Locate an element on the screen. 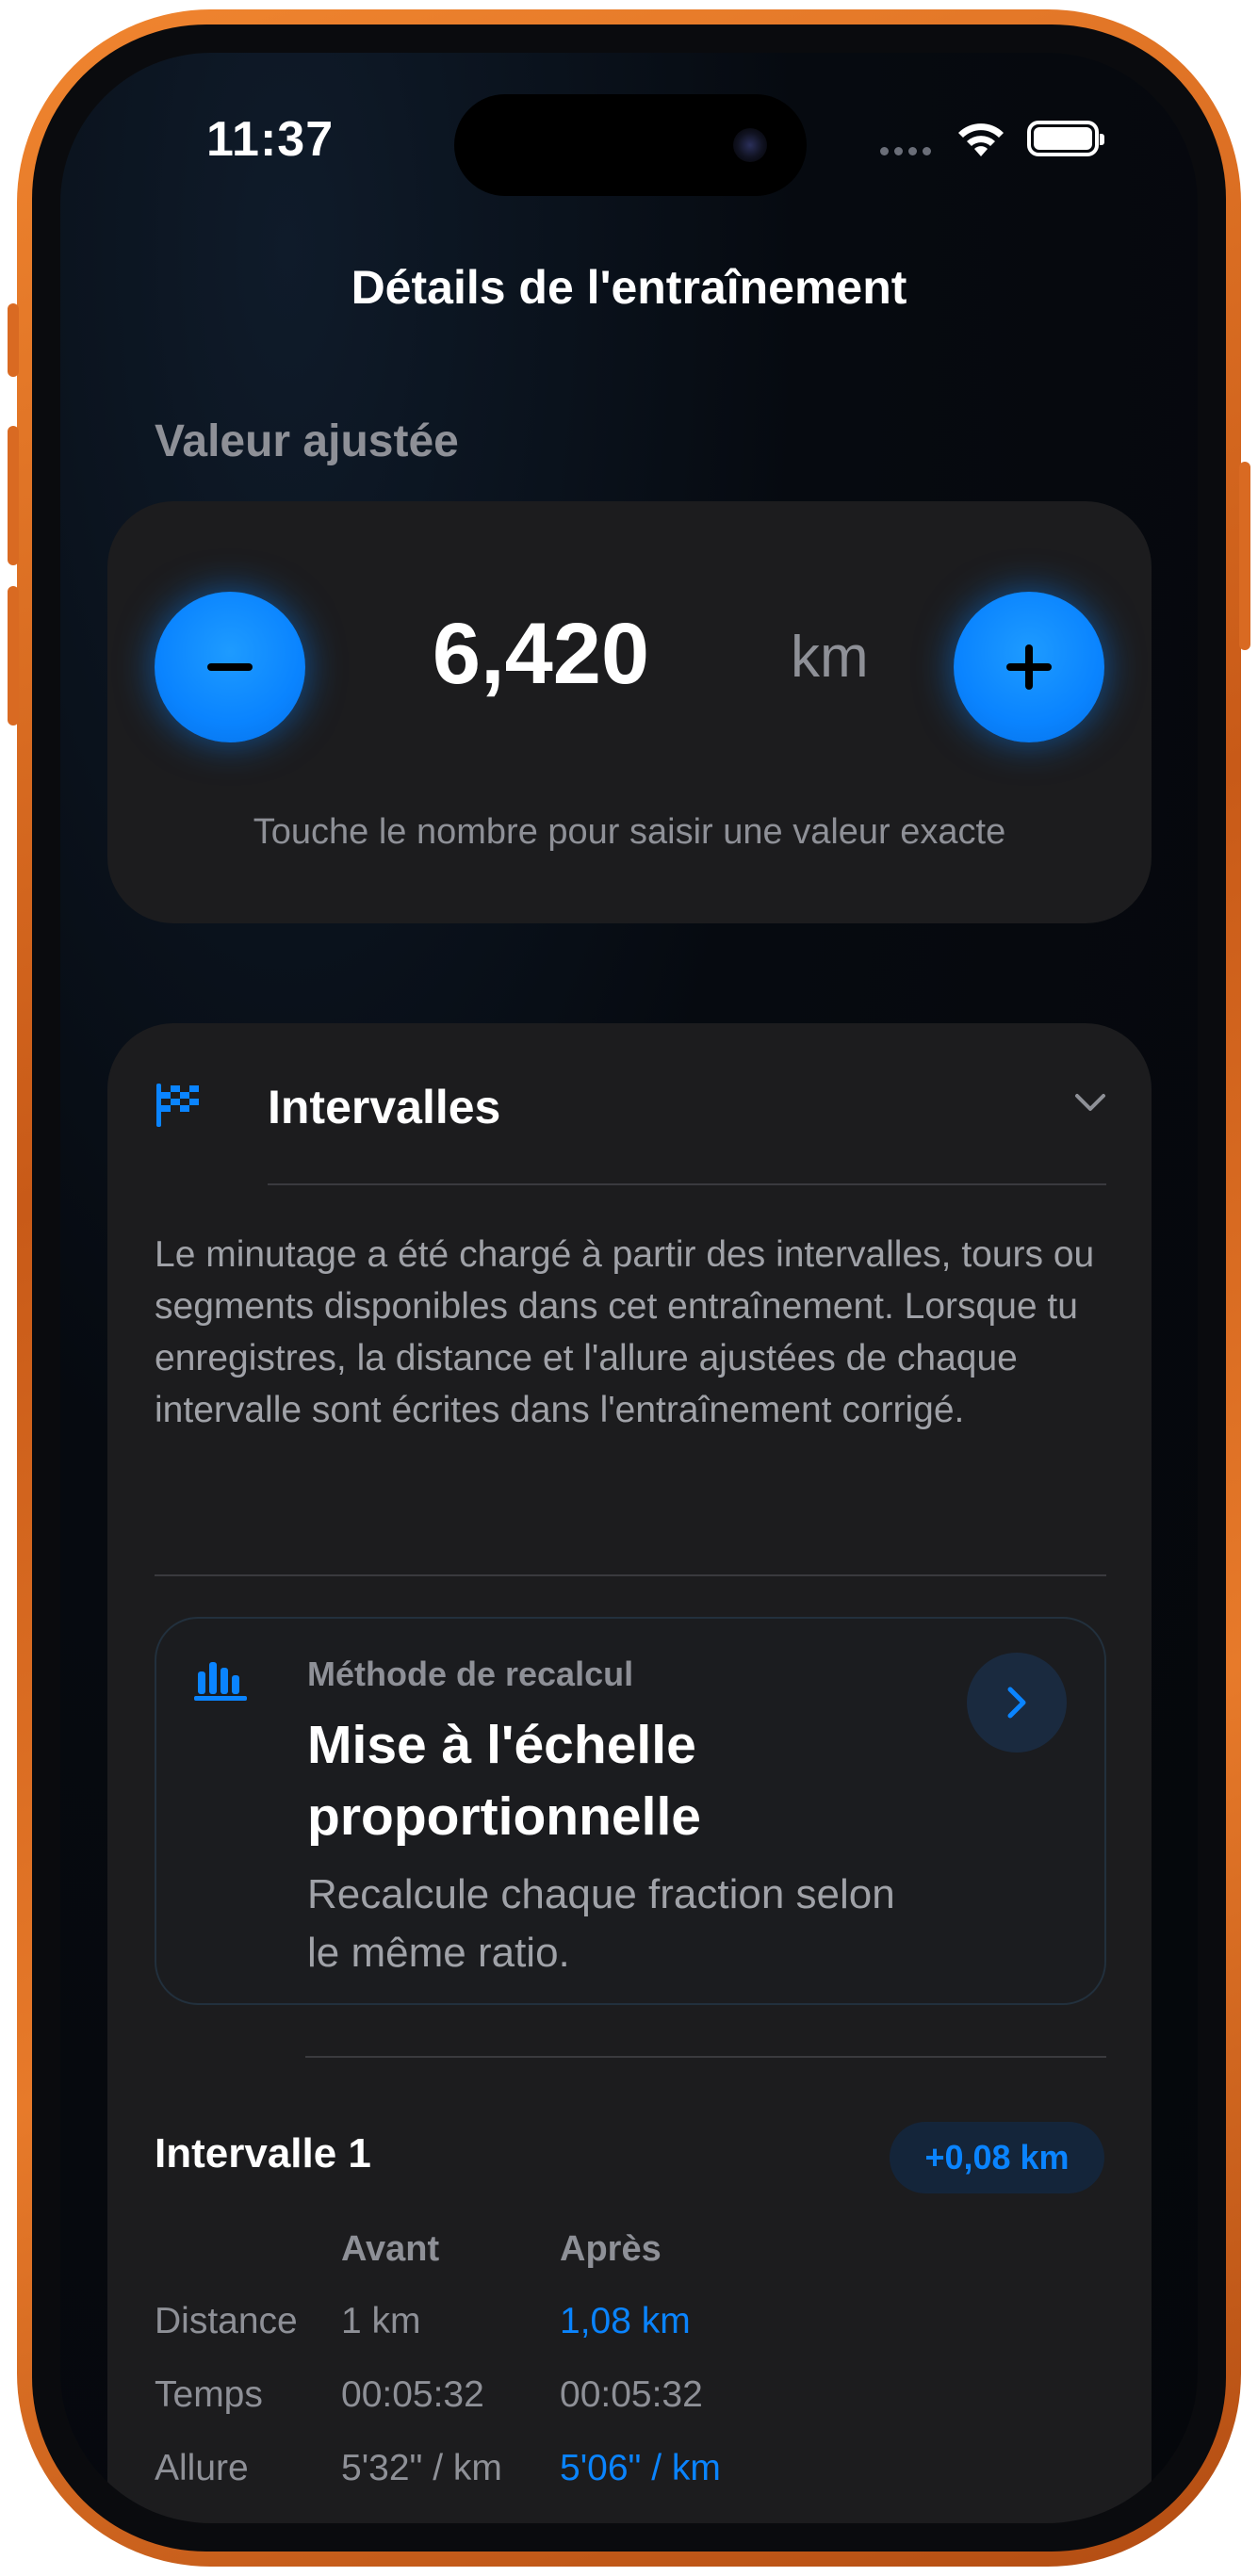  method-label: Méthode de recalcul is located at coordinates (470, 1674).